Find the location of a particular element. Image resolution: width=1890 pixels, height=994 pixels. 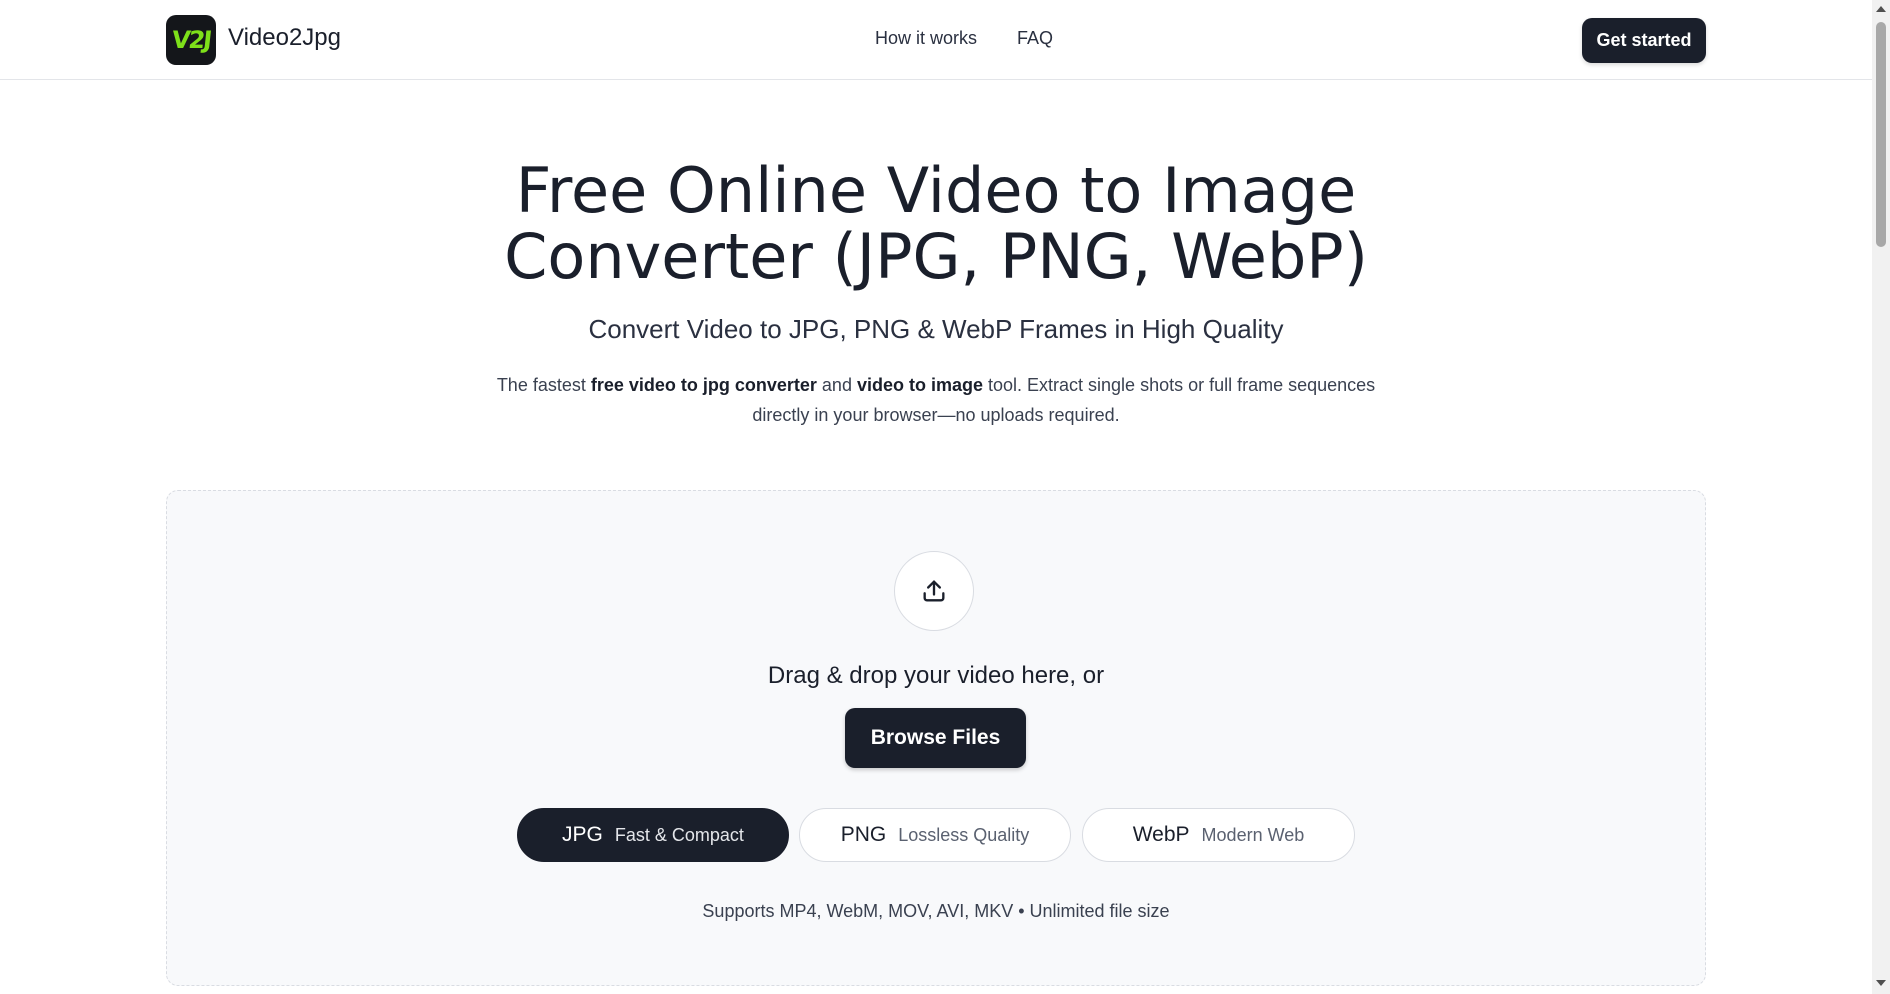

desc-keyword-2: video to image is located at coordinates (919, 385).